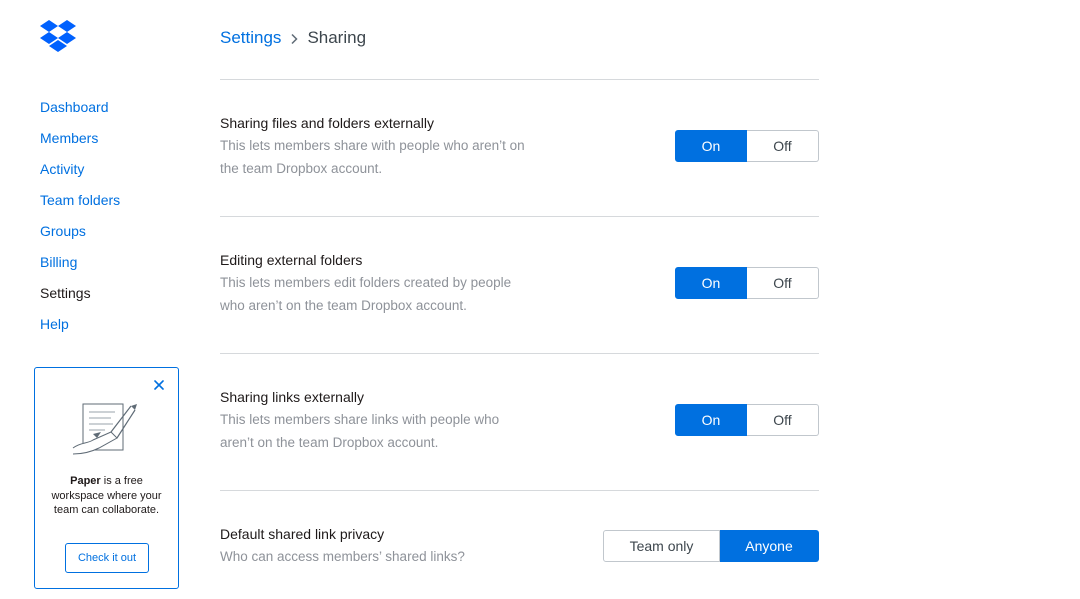  Describe the element at coordinates (107, 558) in the screenshot. I see `check-it-out-button: Check it out` at that location.